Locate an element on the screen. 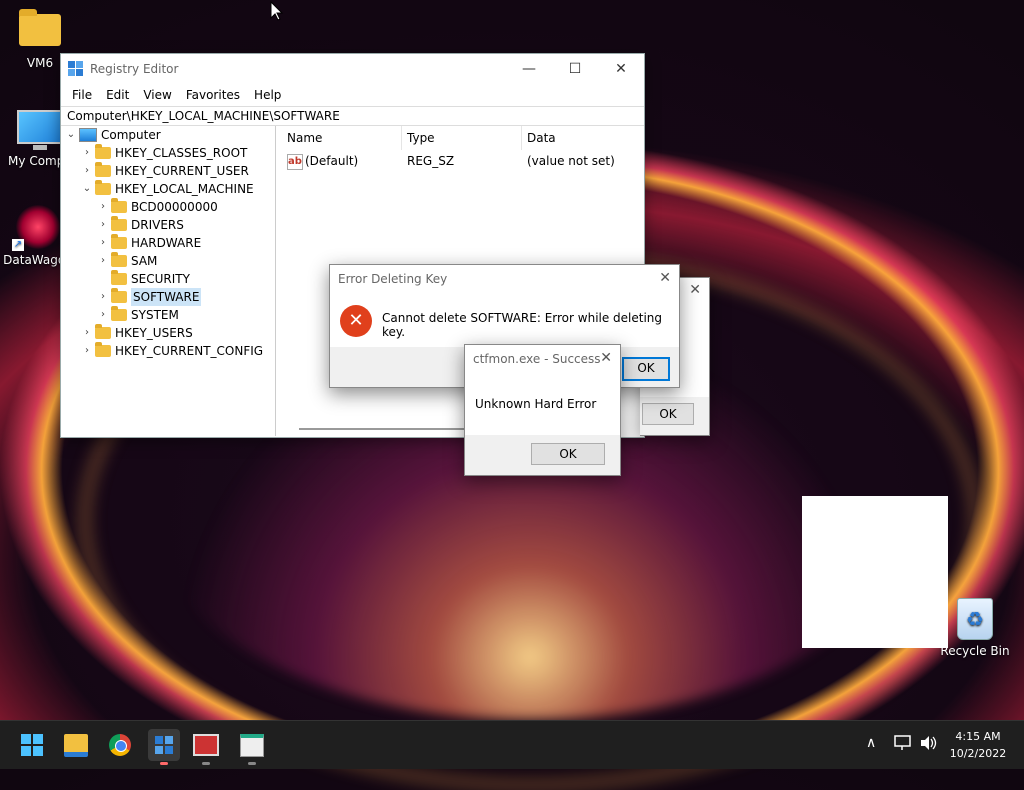 This screenshot has height=790, width=1024. tree-item-label: HKEY_CLASSES_ROOT is located at coordinates (181, 153).